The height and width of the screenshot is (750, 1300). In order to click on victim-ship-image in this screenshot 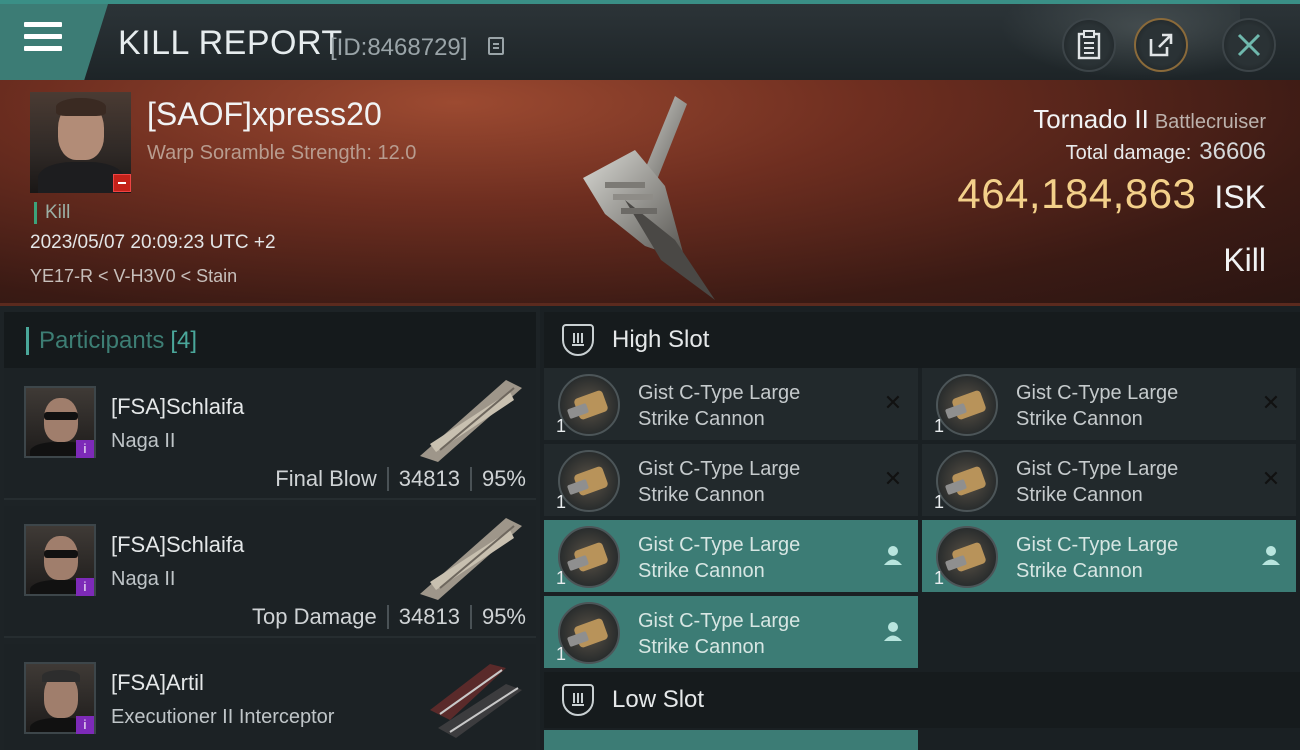, I will do `click(649, 198)`.